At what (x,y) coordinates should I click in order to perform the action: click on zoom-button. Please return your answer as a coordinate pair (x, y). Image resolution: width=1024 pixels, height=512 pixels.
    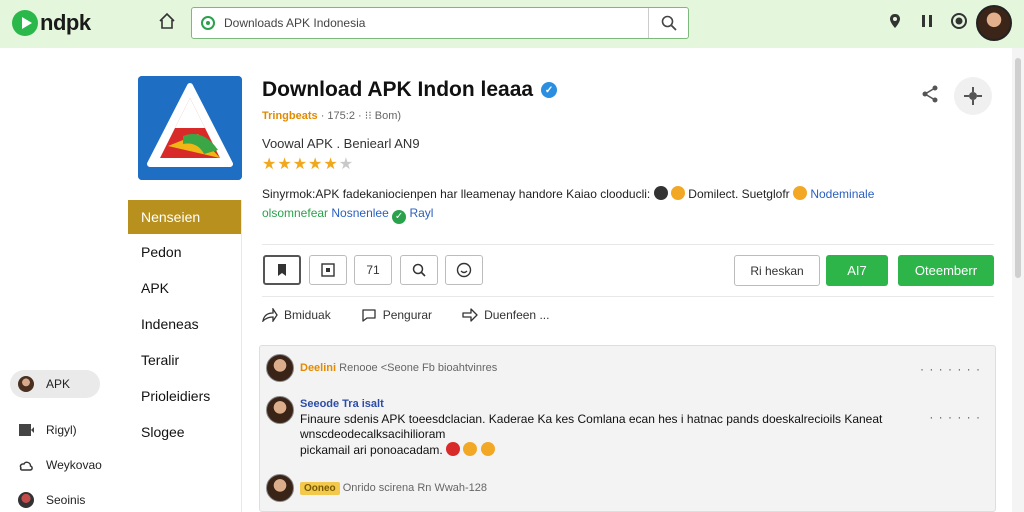
    Looking at the image, I should click on (419, 270).